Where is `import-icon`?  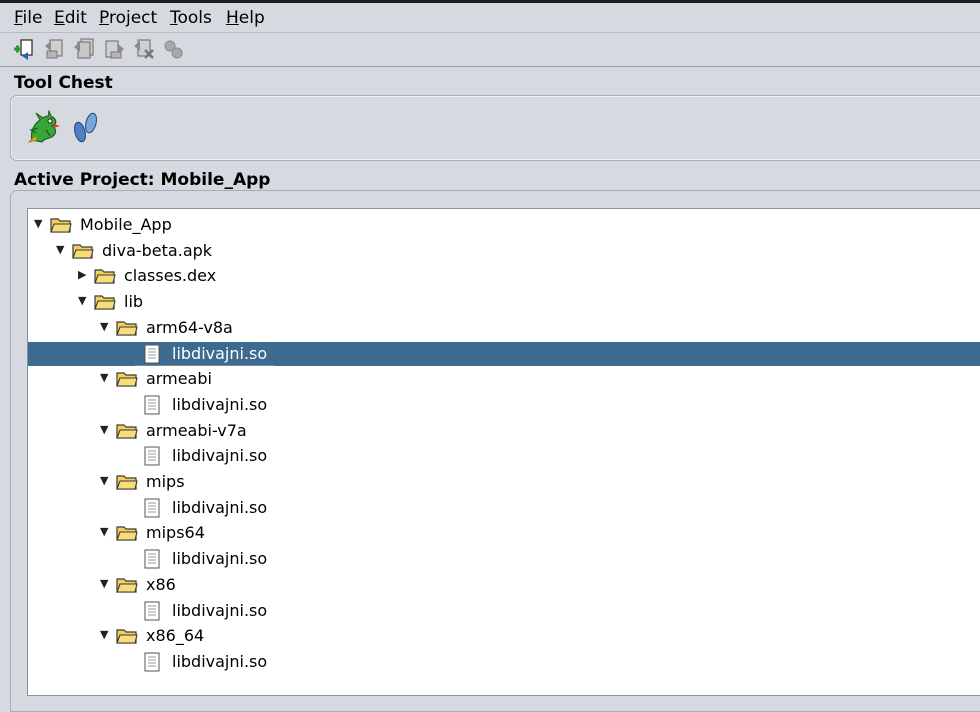
import-icon is located at coordinates (54, 49).